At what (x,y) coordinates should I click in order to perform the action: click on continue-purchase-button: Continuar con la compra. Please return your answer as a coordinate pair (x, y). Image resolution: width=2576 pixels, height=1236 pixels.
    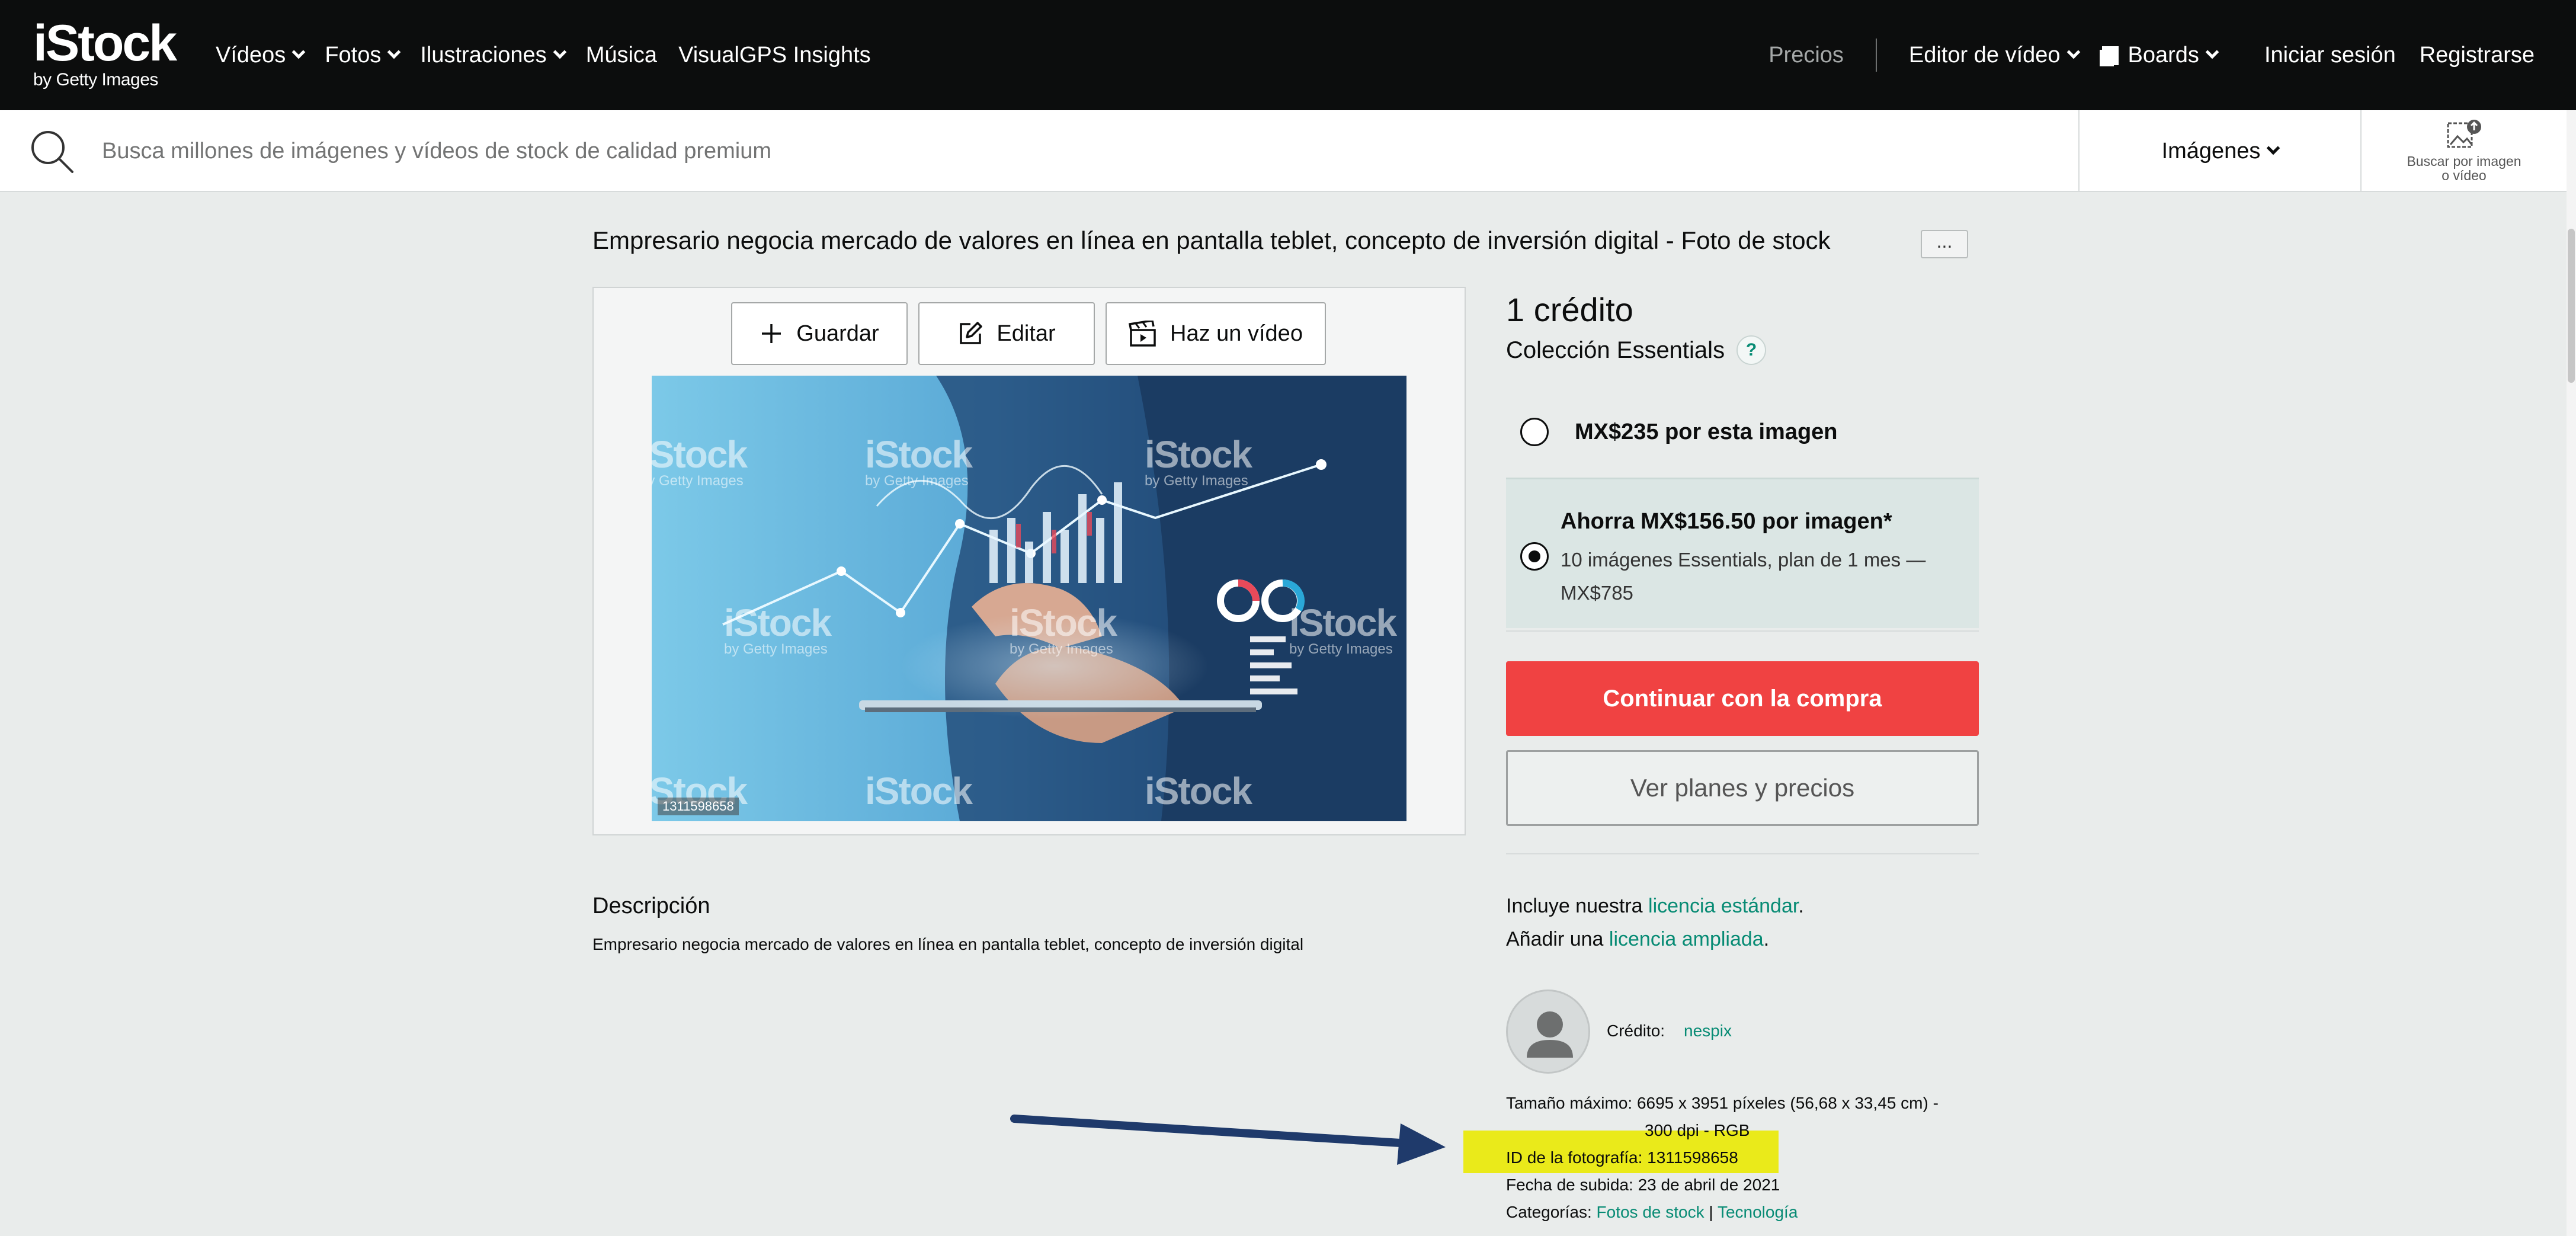
    Looking at the image, I should click on (1743, 698).